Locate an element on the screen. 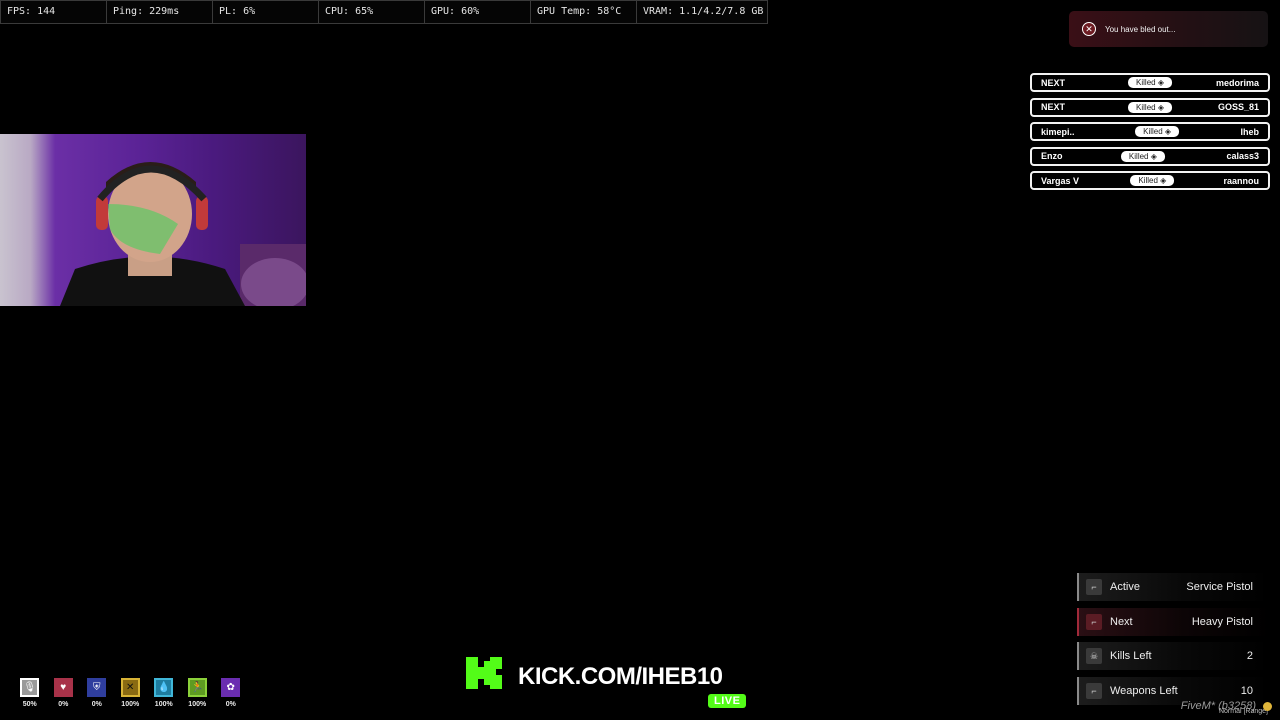 The image size is (1280, 720). heart-icon: ♥ is located at coordinates (63, 687).